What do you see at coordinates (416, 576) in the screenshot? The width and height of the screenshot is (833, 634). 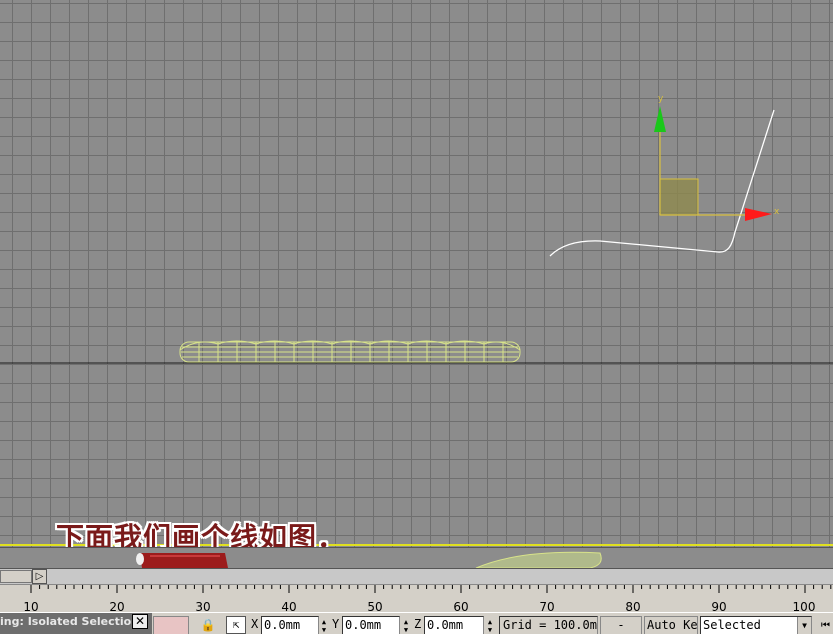 I see `time-slider: ▷` at bounding box center [416, 576].